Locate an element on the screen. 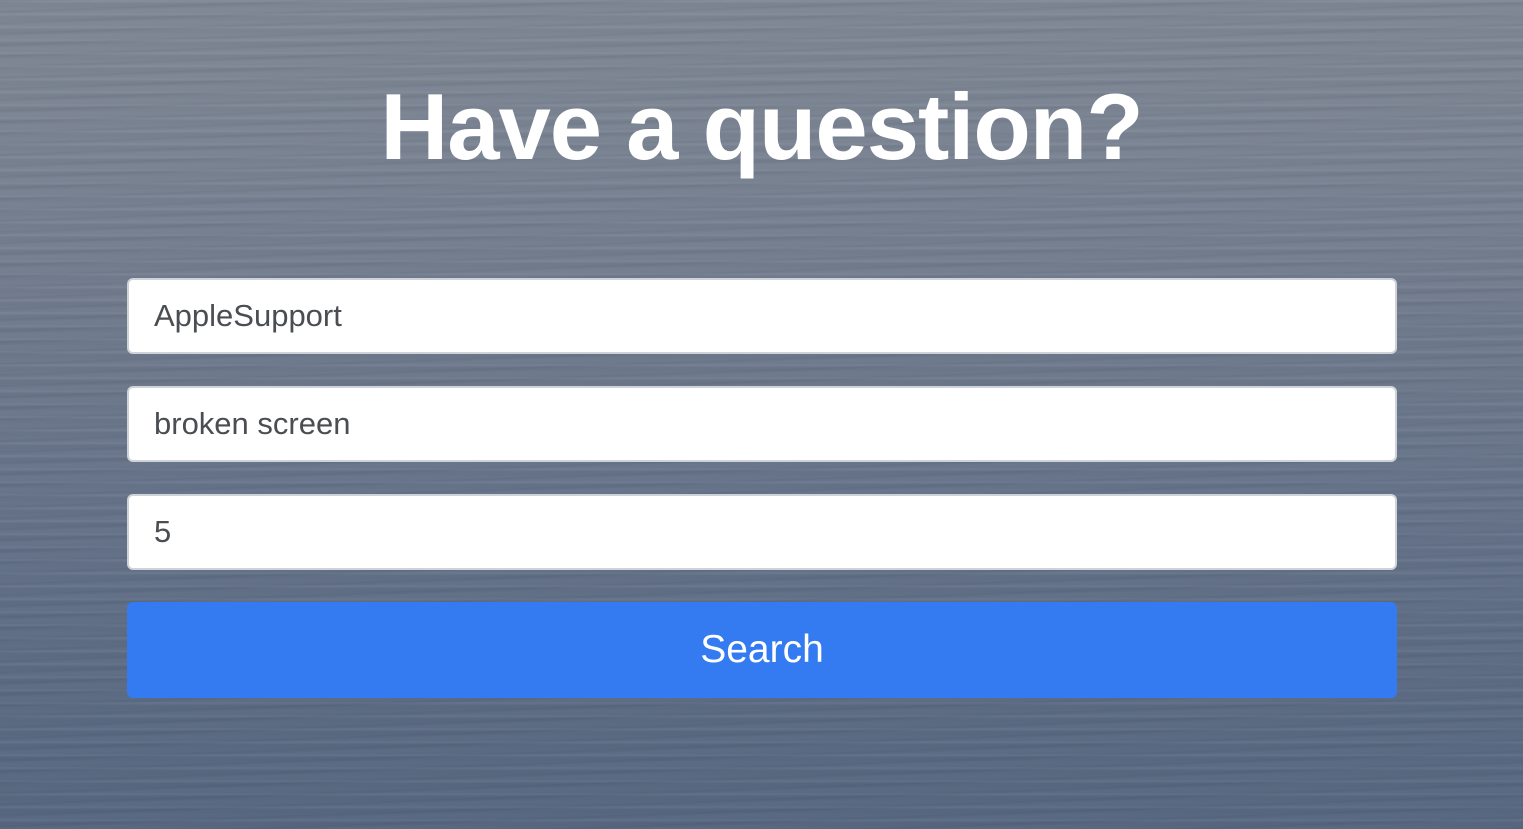 This screenshot has width=1523, height=829. query-input is located at coordinates (762, 424).